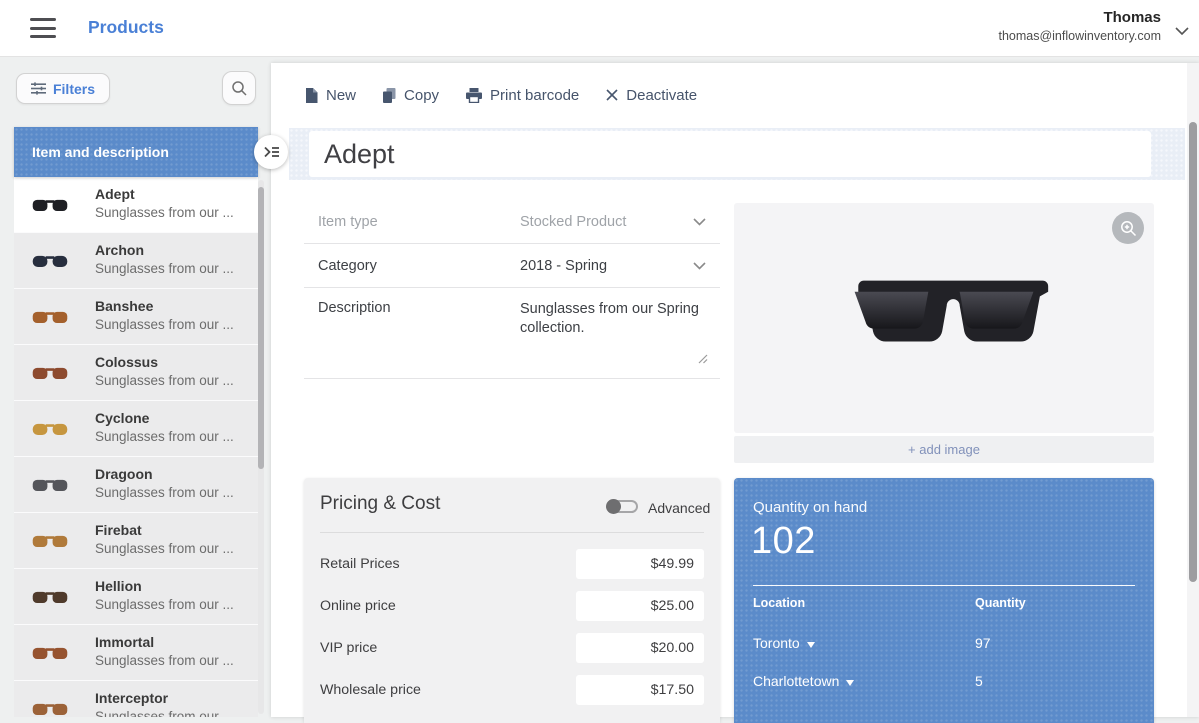 This screenshot has width=1199, height=723. Describe the element at coordinates (341, 95) in the screenshot. I see `new-button-label: New` at that location.